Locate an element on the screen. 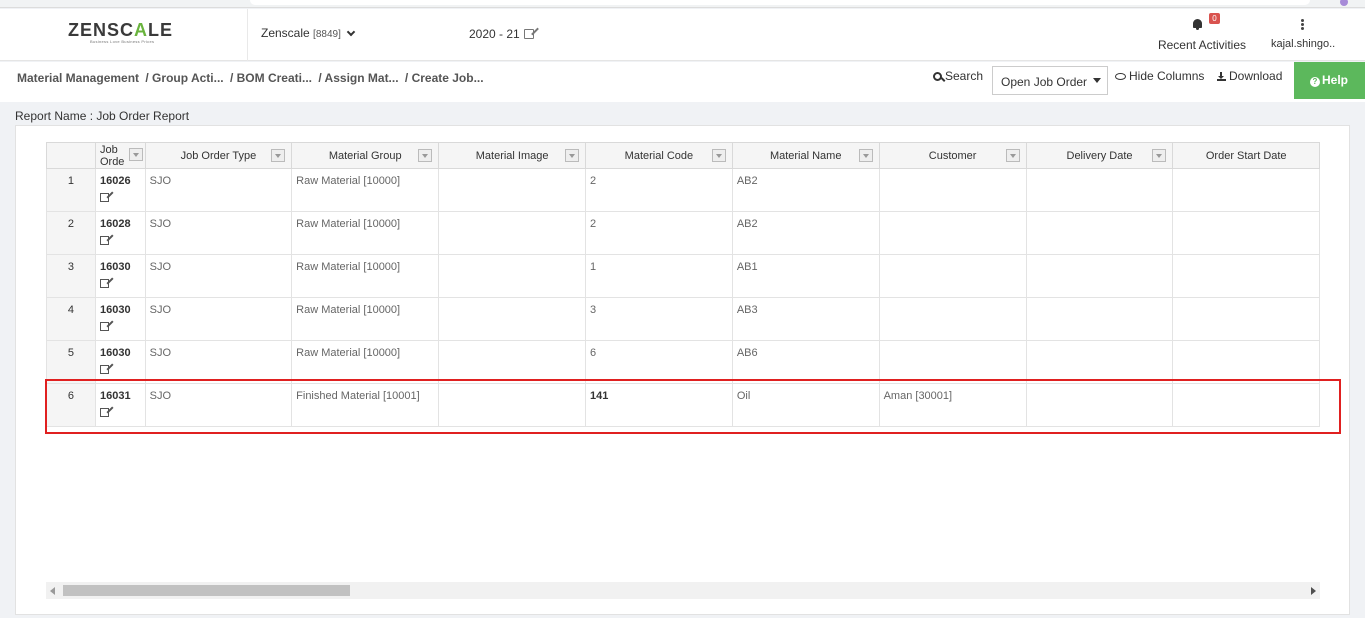  column-header: Material Code is located at coordinates (659, 155).